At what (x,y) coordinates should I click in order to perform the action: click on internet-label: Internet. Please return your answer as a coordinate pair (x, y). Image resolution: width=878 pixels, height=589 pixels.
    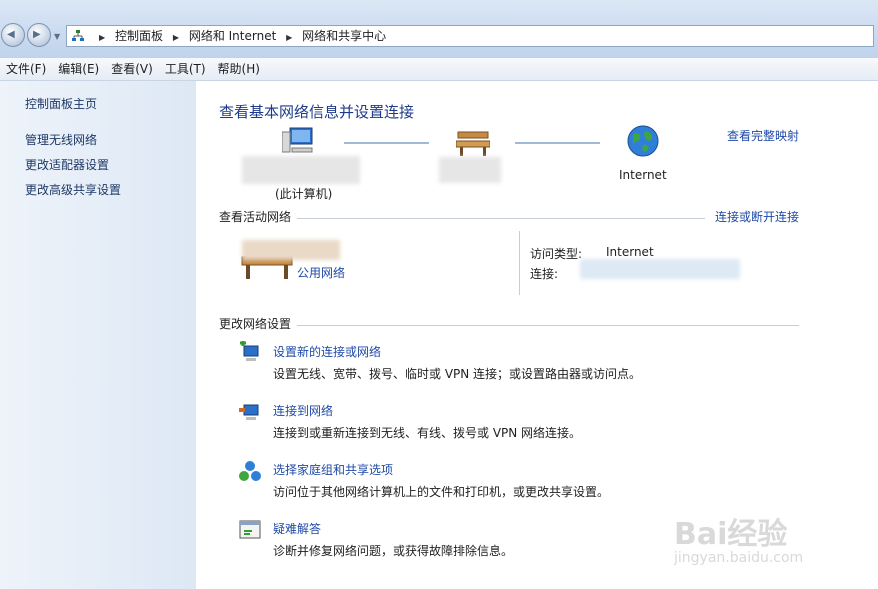
    Looking at the image, I should click on (643, 175).